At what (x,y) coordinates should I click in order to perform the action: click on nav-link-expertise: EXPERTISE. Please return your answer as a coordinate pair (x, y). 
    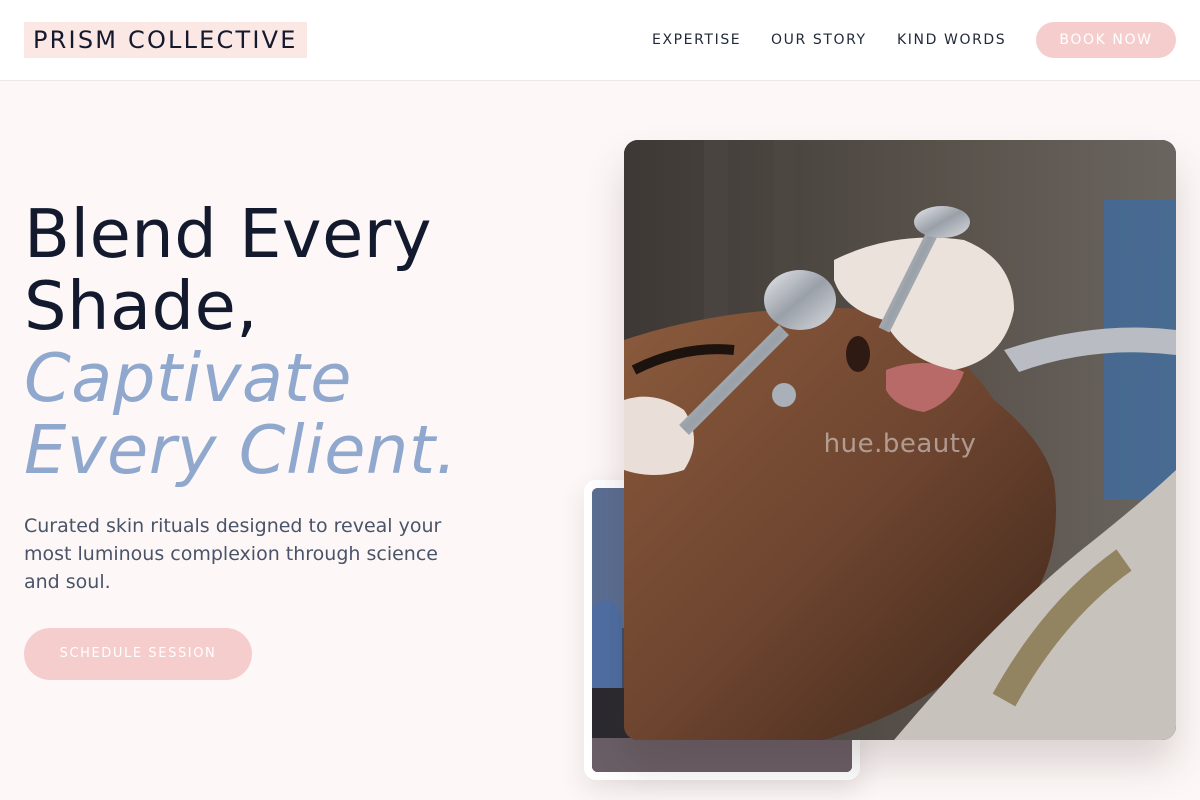
    Looking at the image, I should click on (696, 40).